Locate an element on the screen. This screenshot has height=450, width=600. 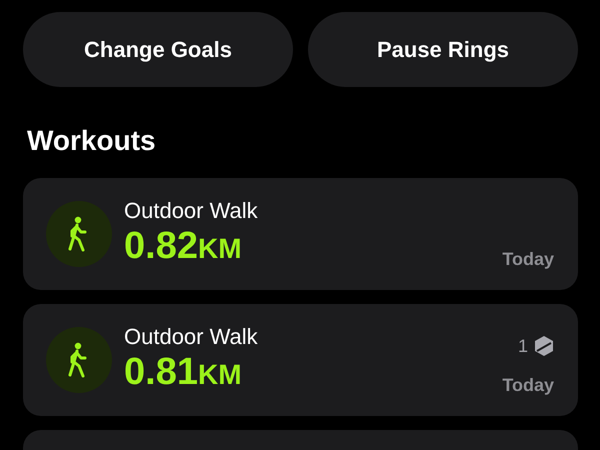
workout-distance: 0.81KM is located at coordinates (183, 372).